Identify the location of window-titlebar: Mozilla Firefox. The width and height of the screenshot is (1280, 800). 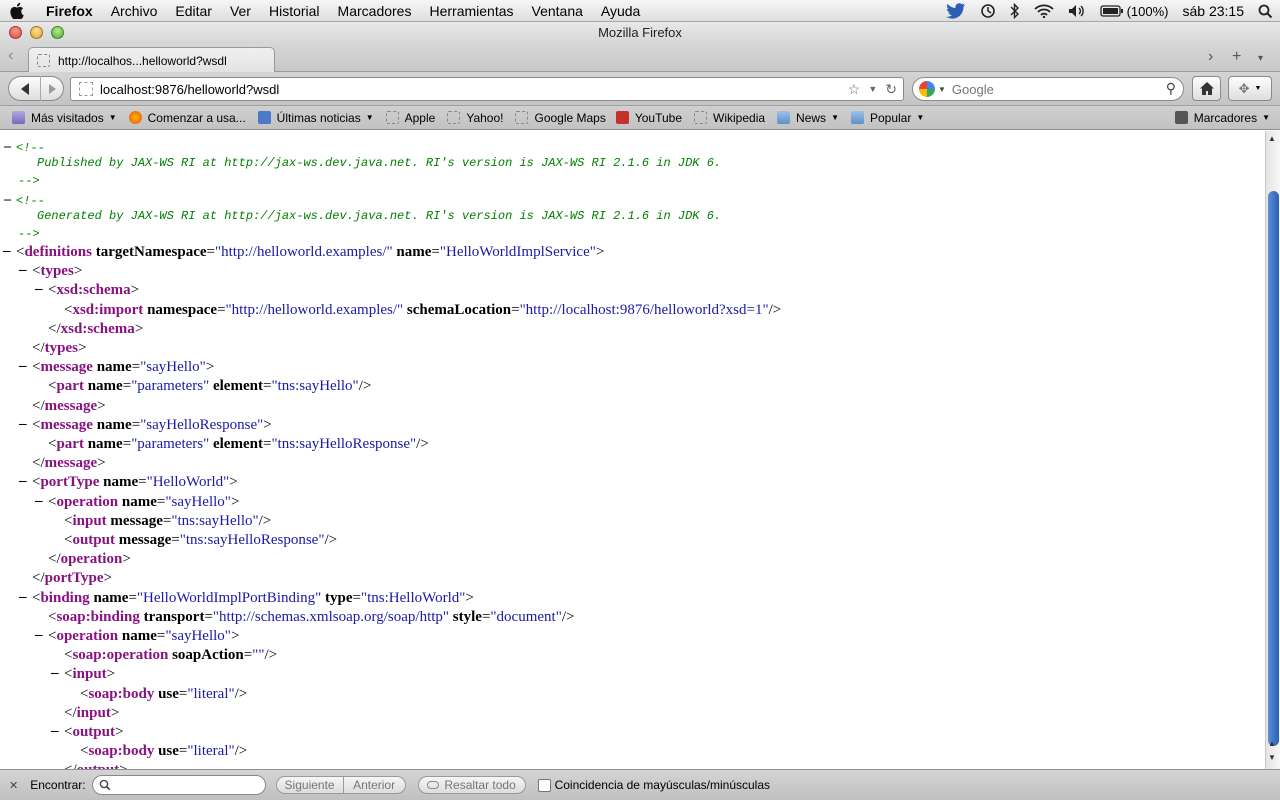
(640, 33).